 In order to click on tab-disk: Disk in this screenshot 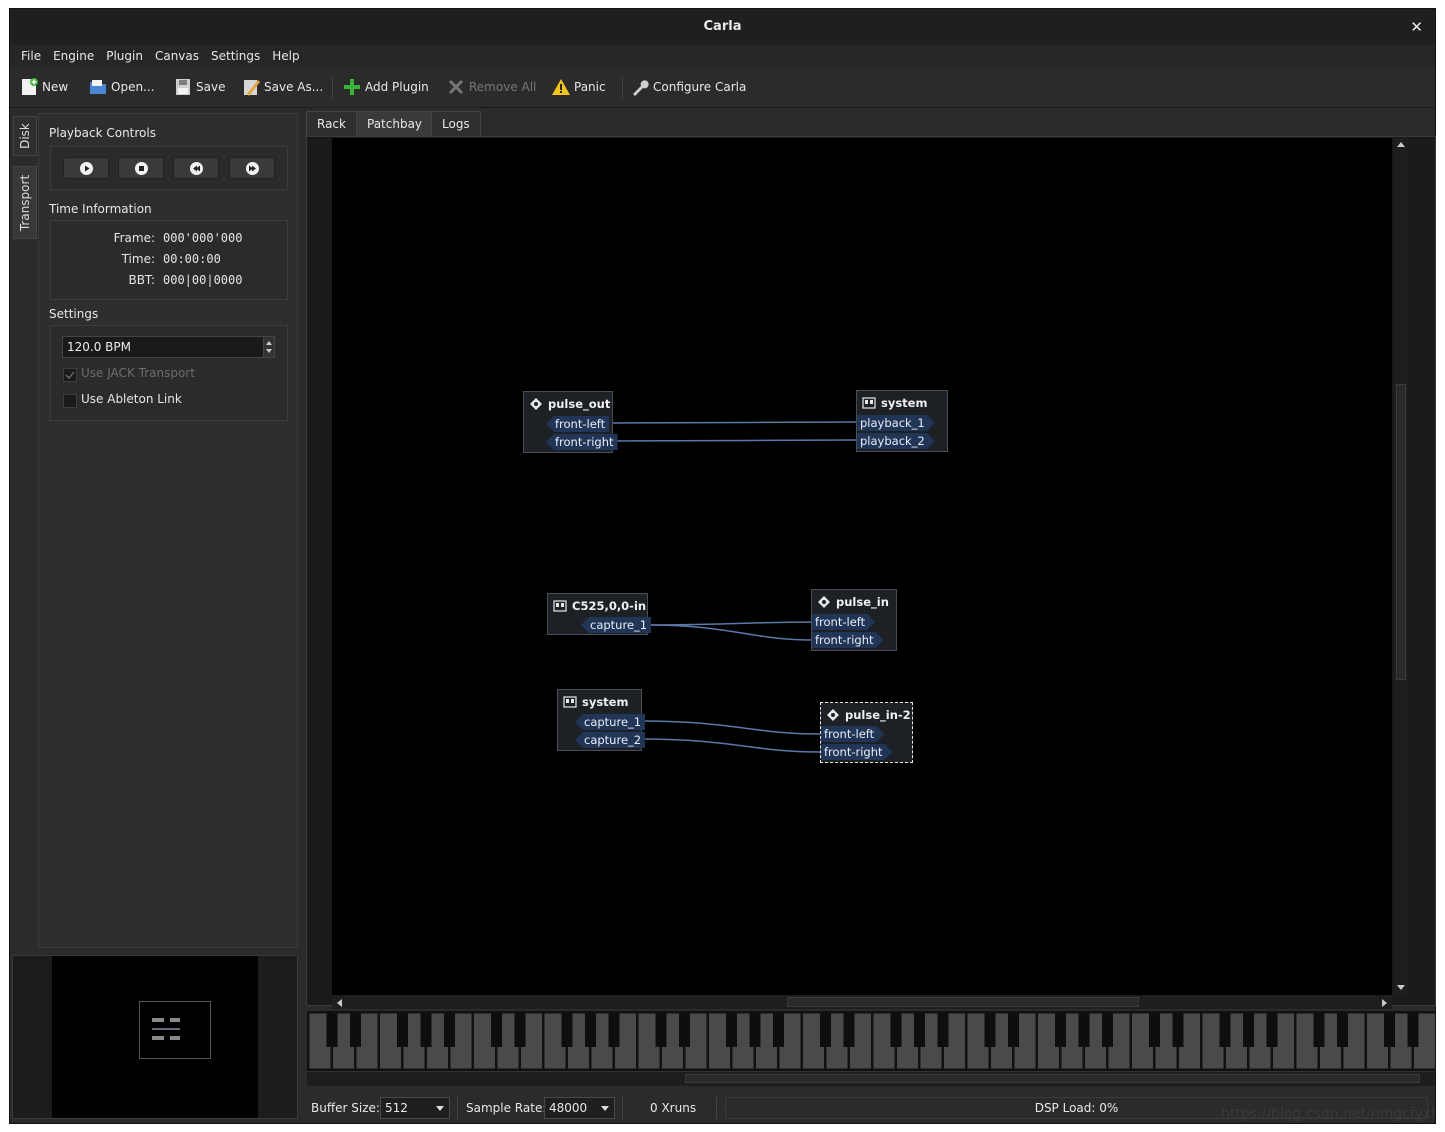, I will do `click(25, 136)`.